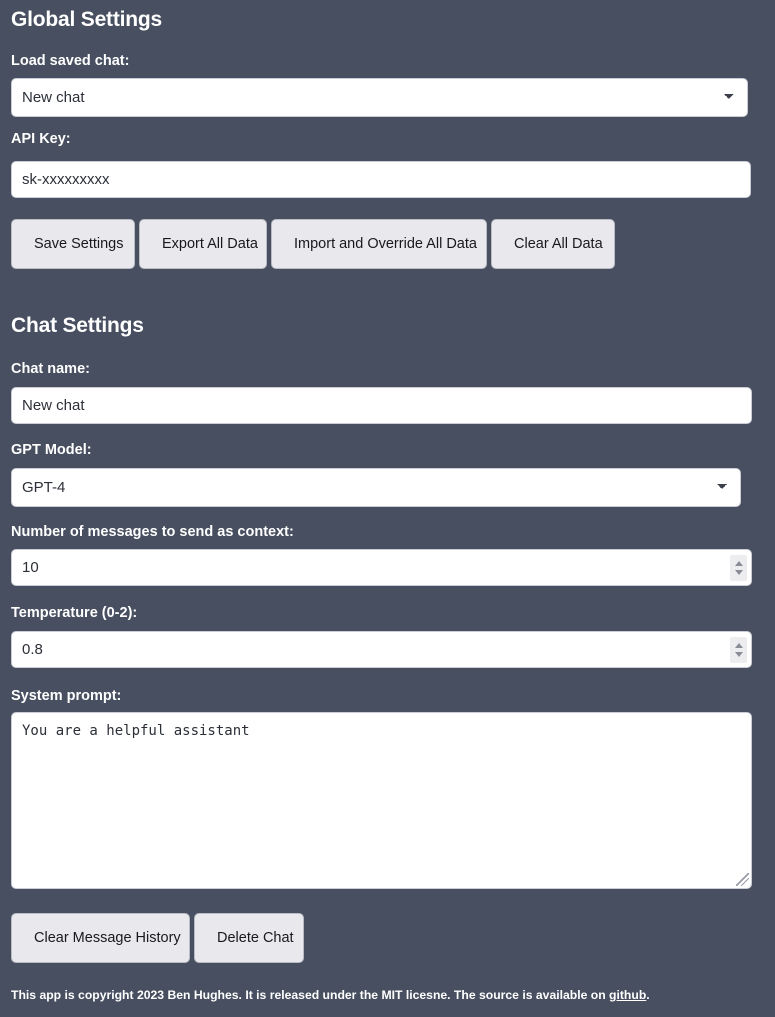 The height and width of the screenshot is (1017, 775). Describe the element at coordinates (379, 244) in the screenshot. I see `import-and-override-all-data-button: Import and Override All Data` at that location.